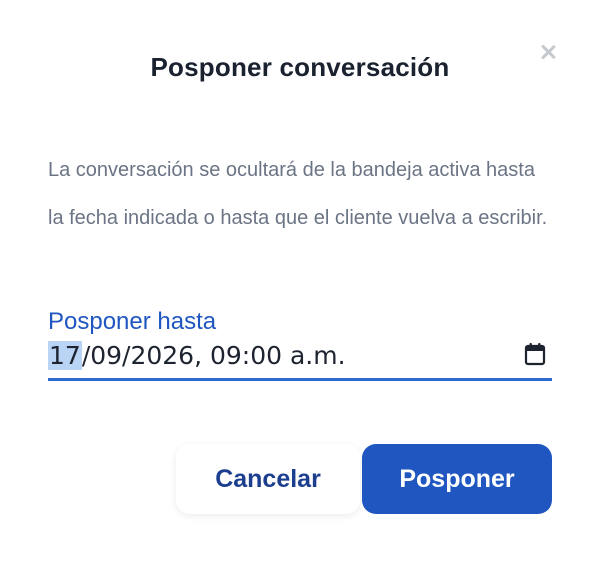 This screenshot has height=562, width=600. What do you see at coordinates (457, 479) in the screenshot?
I see `postpone-button: Posponer` at bounding box center [457, 479].